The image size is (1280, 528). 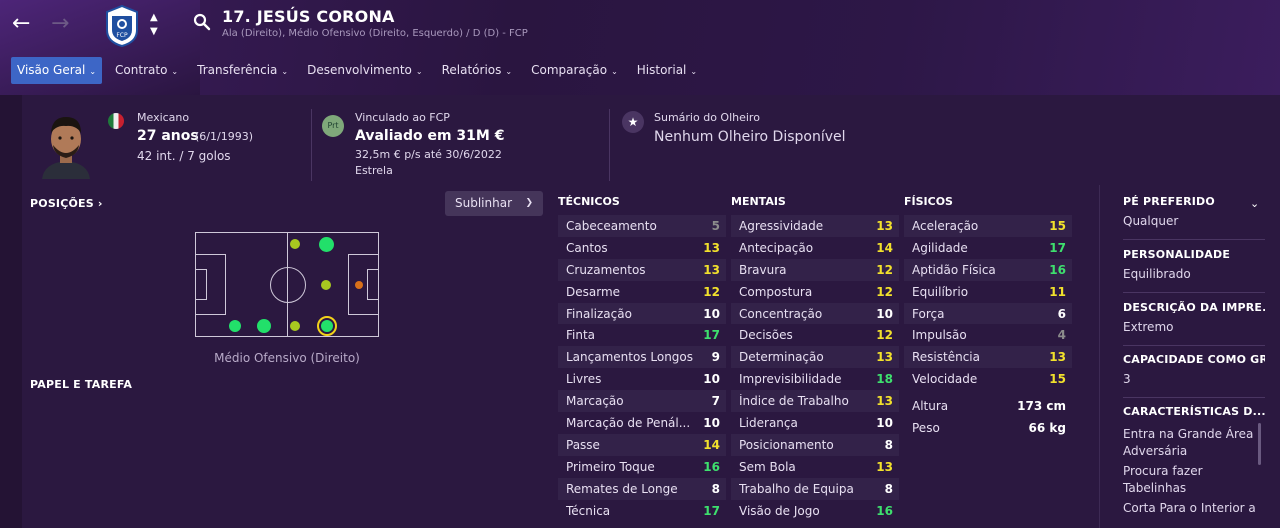 I want to click on attribute-row: Determinação 13, so click(x=815, y=357).